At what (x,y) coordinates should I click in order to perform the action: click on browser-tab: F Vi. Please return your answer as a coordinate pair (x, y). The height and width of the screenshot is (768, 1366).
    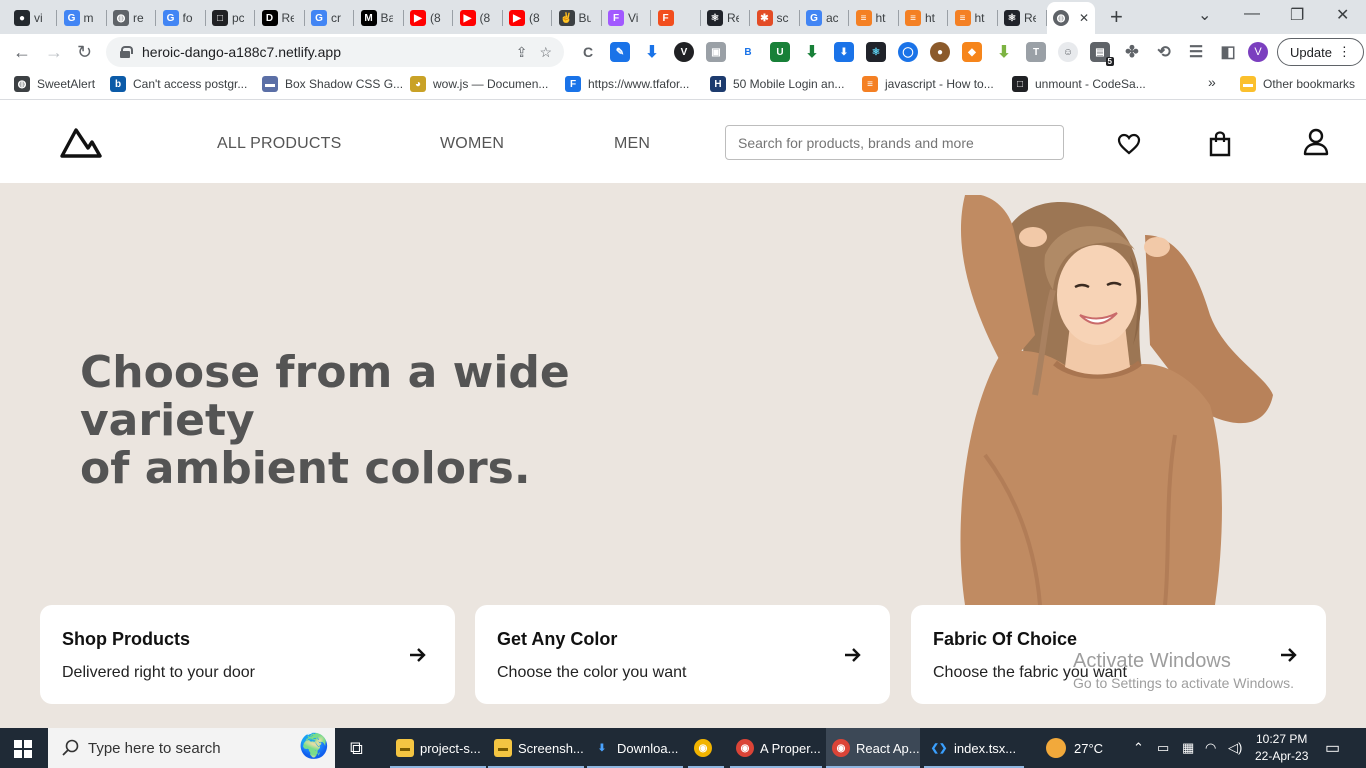
    Looking at the image, I should click on (625, 18).